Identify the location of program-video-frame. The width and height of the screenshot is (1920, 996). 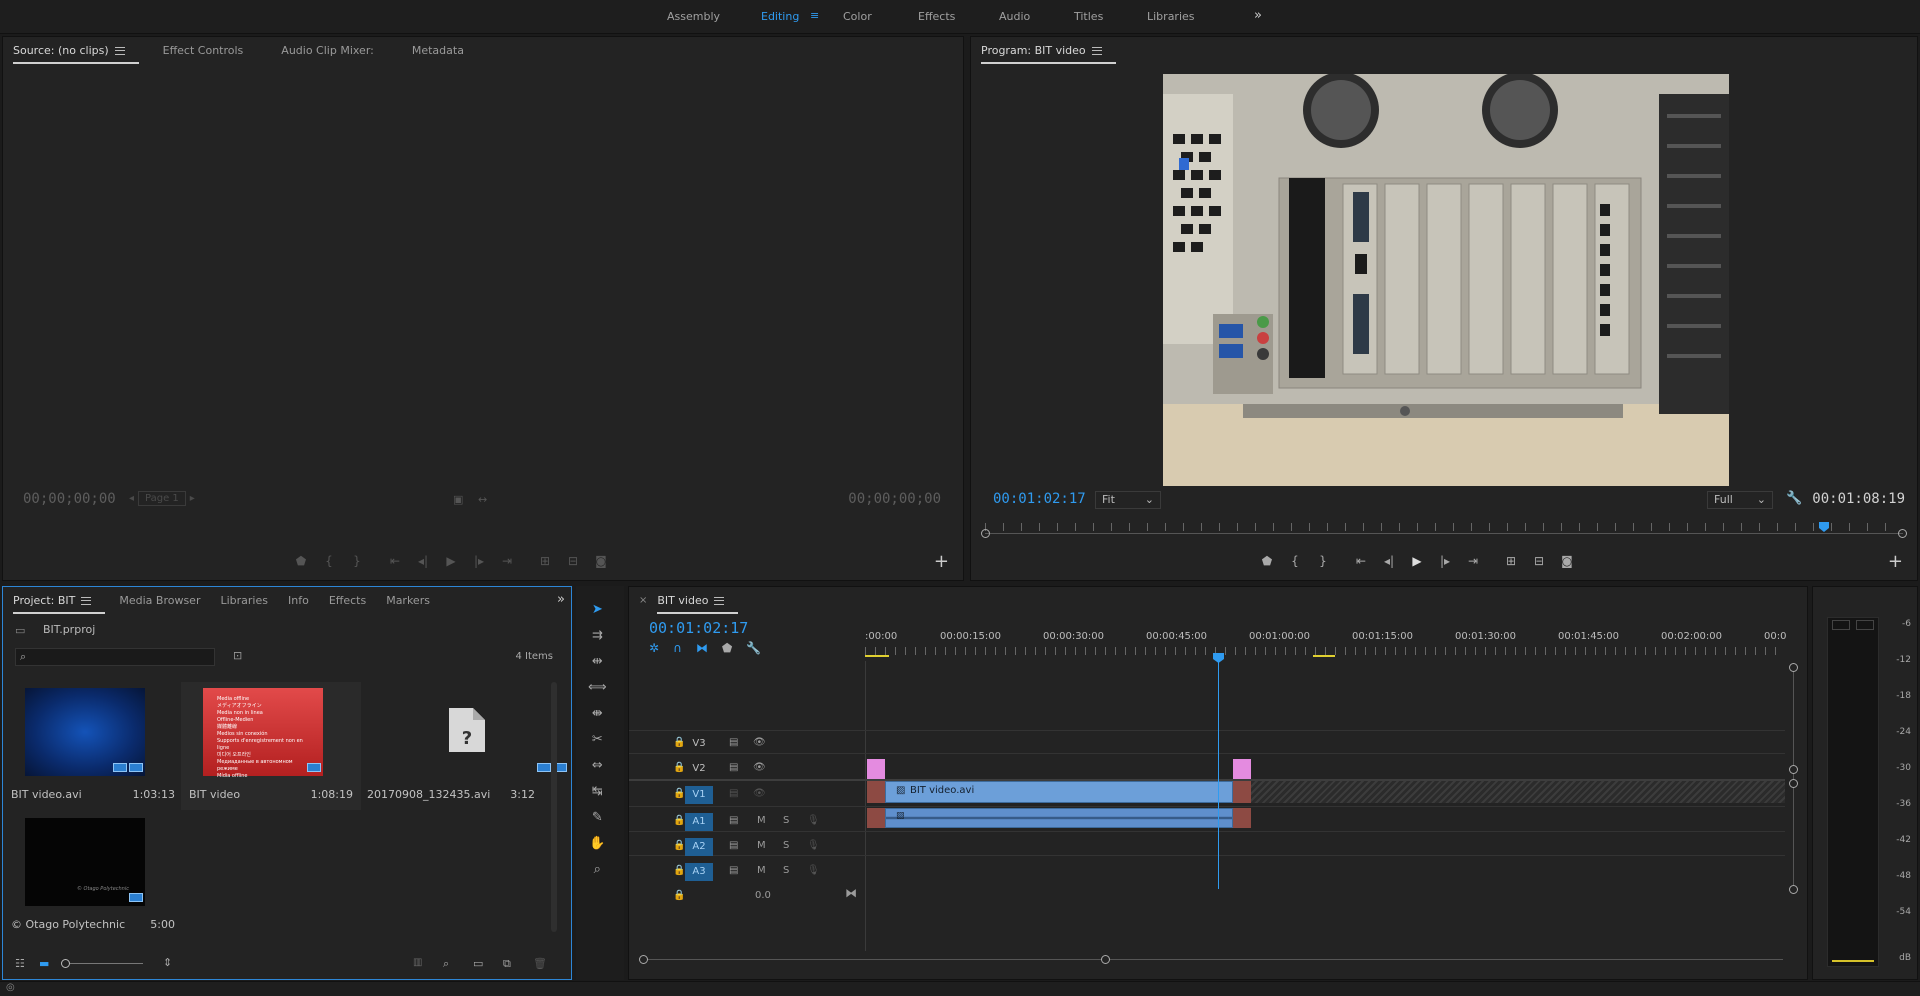
(1446, 280).